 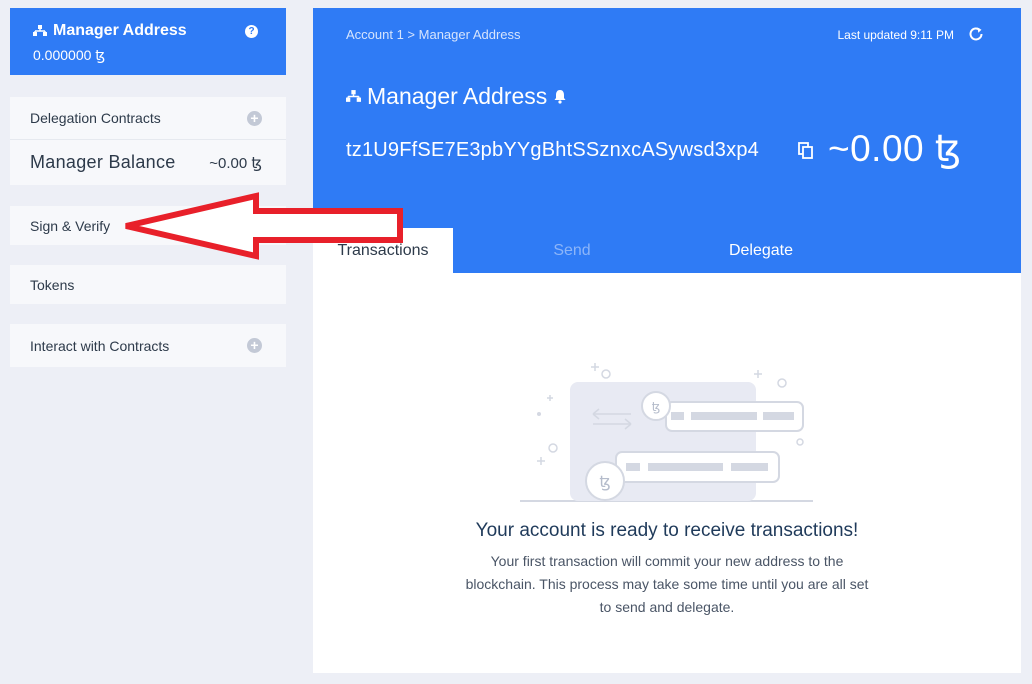 I want to click on sidebar-item-interact-contracts: Interact with Contracts +, so click(x=148, y=345).